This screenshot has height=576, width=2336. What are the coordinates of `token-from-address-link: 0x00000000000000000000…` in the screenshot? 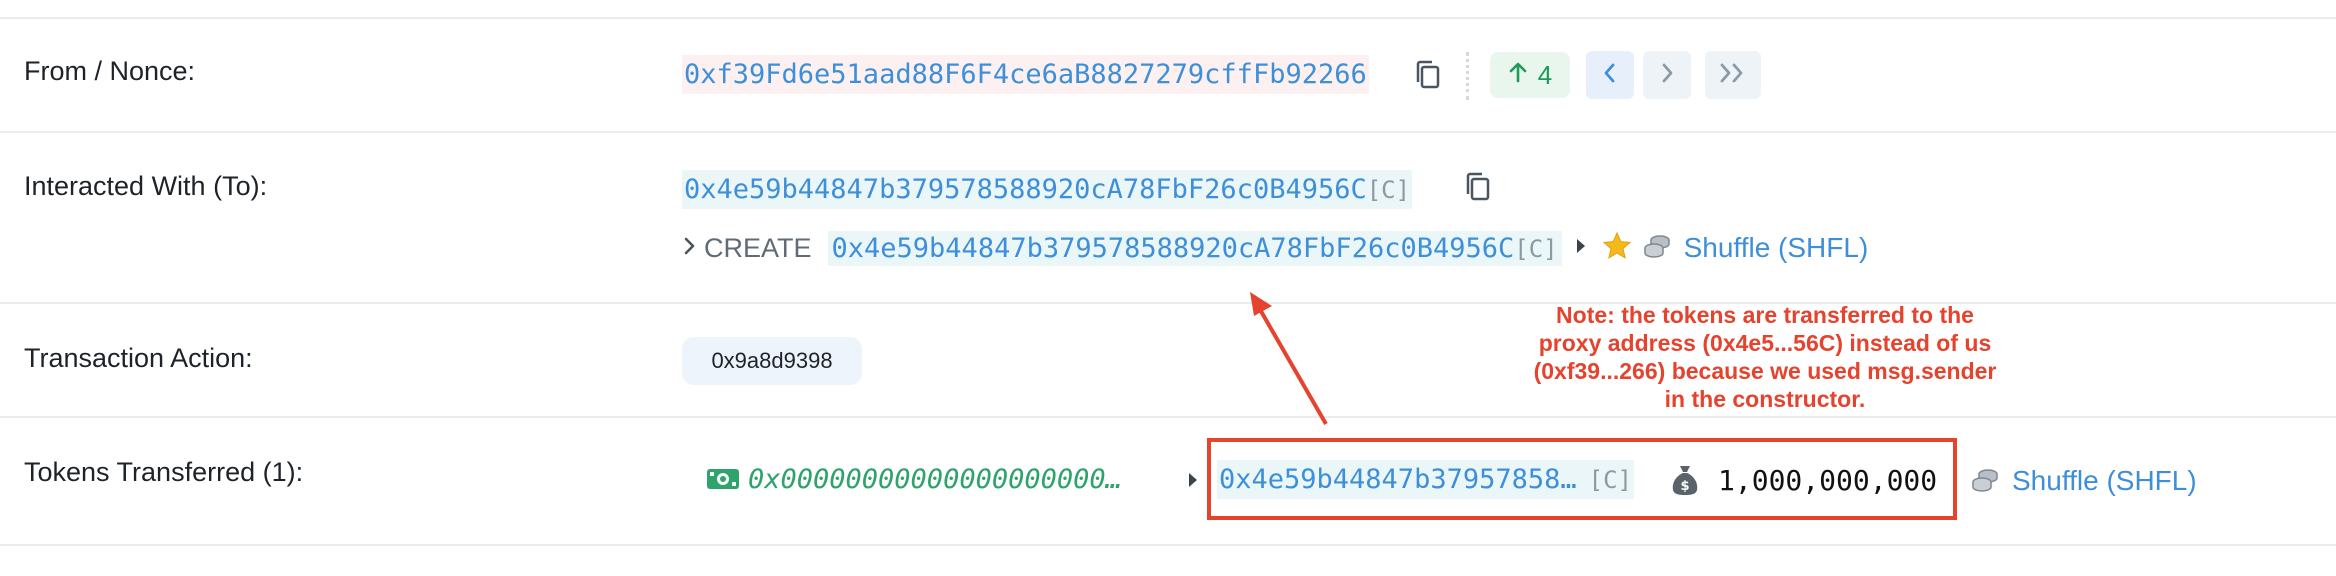 It's located at (935, 479).